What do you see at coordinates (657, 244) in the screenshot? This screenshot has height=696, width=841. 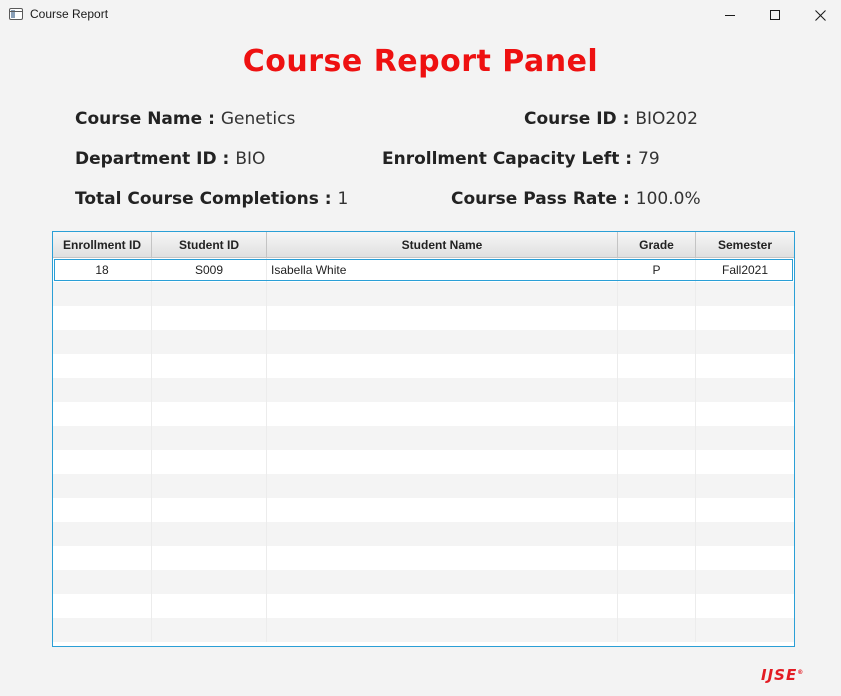 I see `column-header-grade: Grade` at bounding box center [657, 244].